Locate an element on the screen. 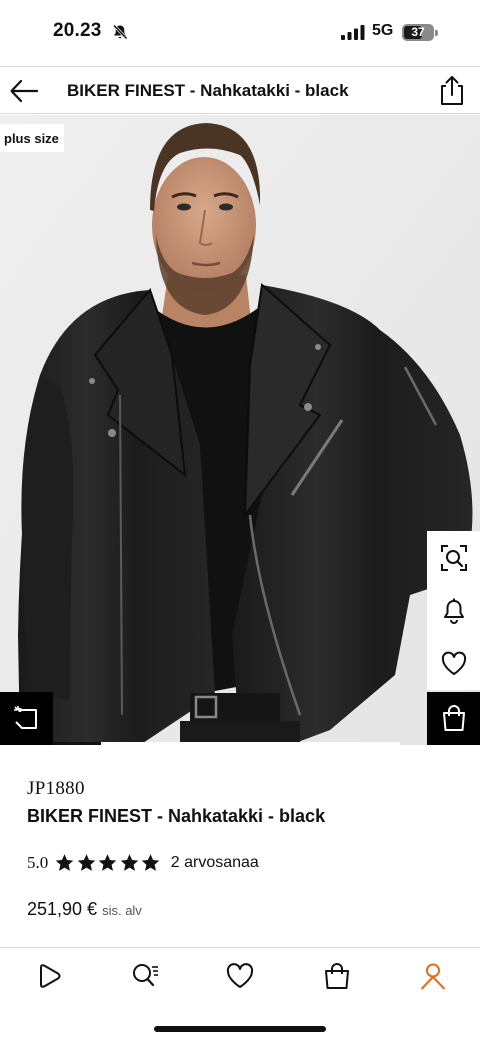 The image size is (480, 1040). rating-stars is located at coordinates (108, 863).